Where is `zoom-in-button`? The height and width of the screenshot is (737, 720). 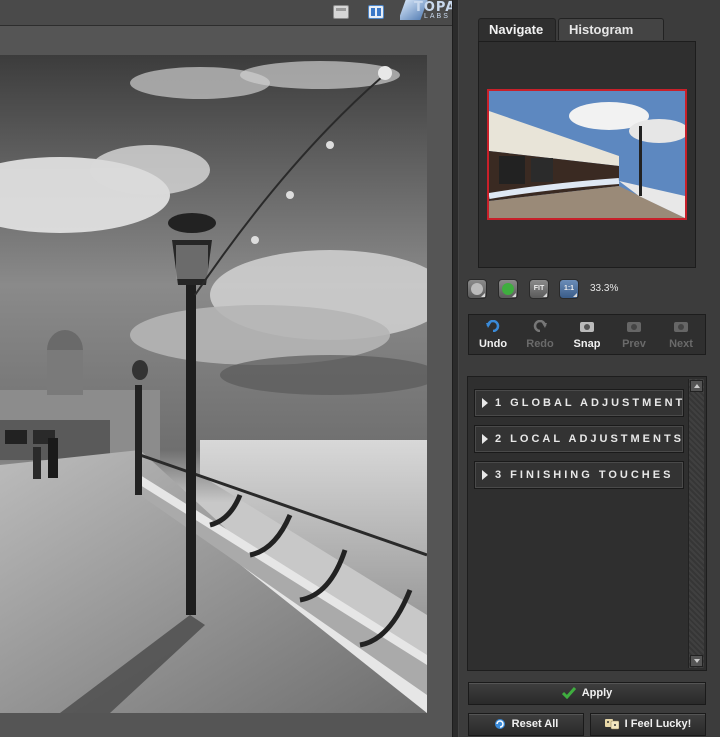
zoom-in-button is located at coordinates (508, 289).